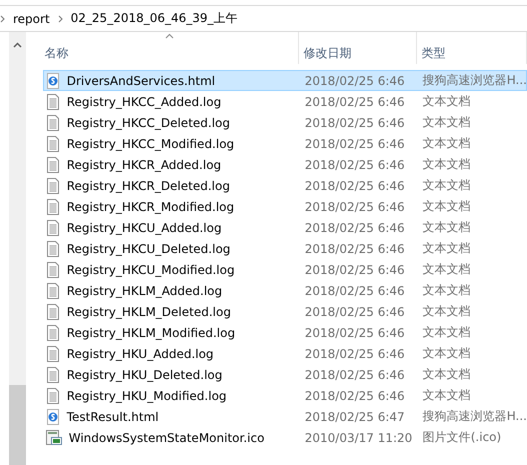 The image size is (527, 465). Describe the element at coordinates (284, 332) in the screenshot. I see `file-row: Registry_HKLM_Modified.log 2018/02/25 6:46 文本文档` at that location.